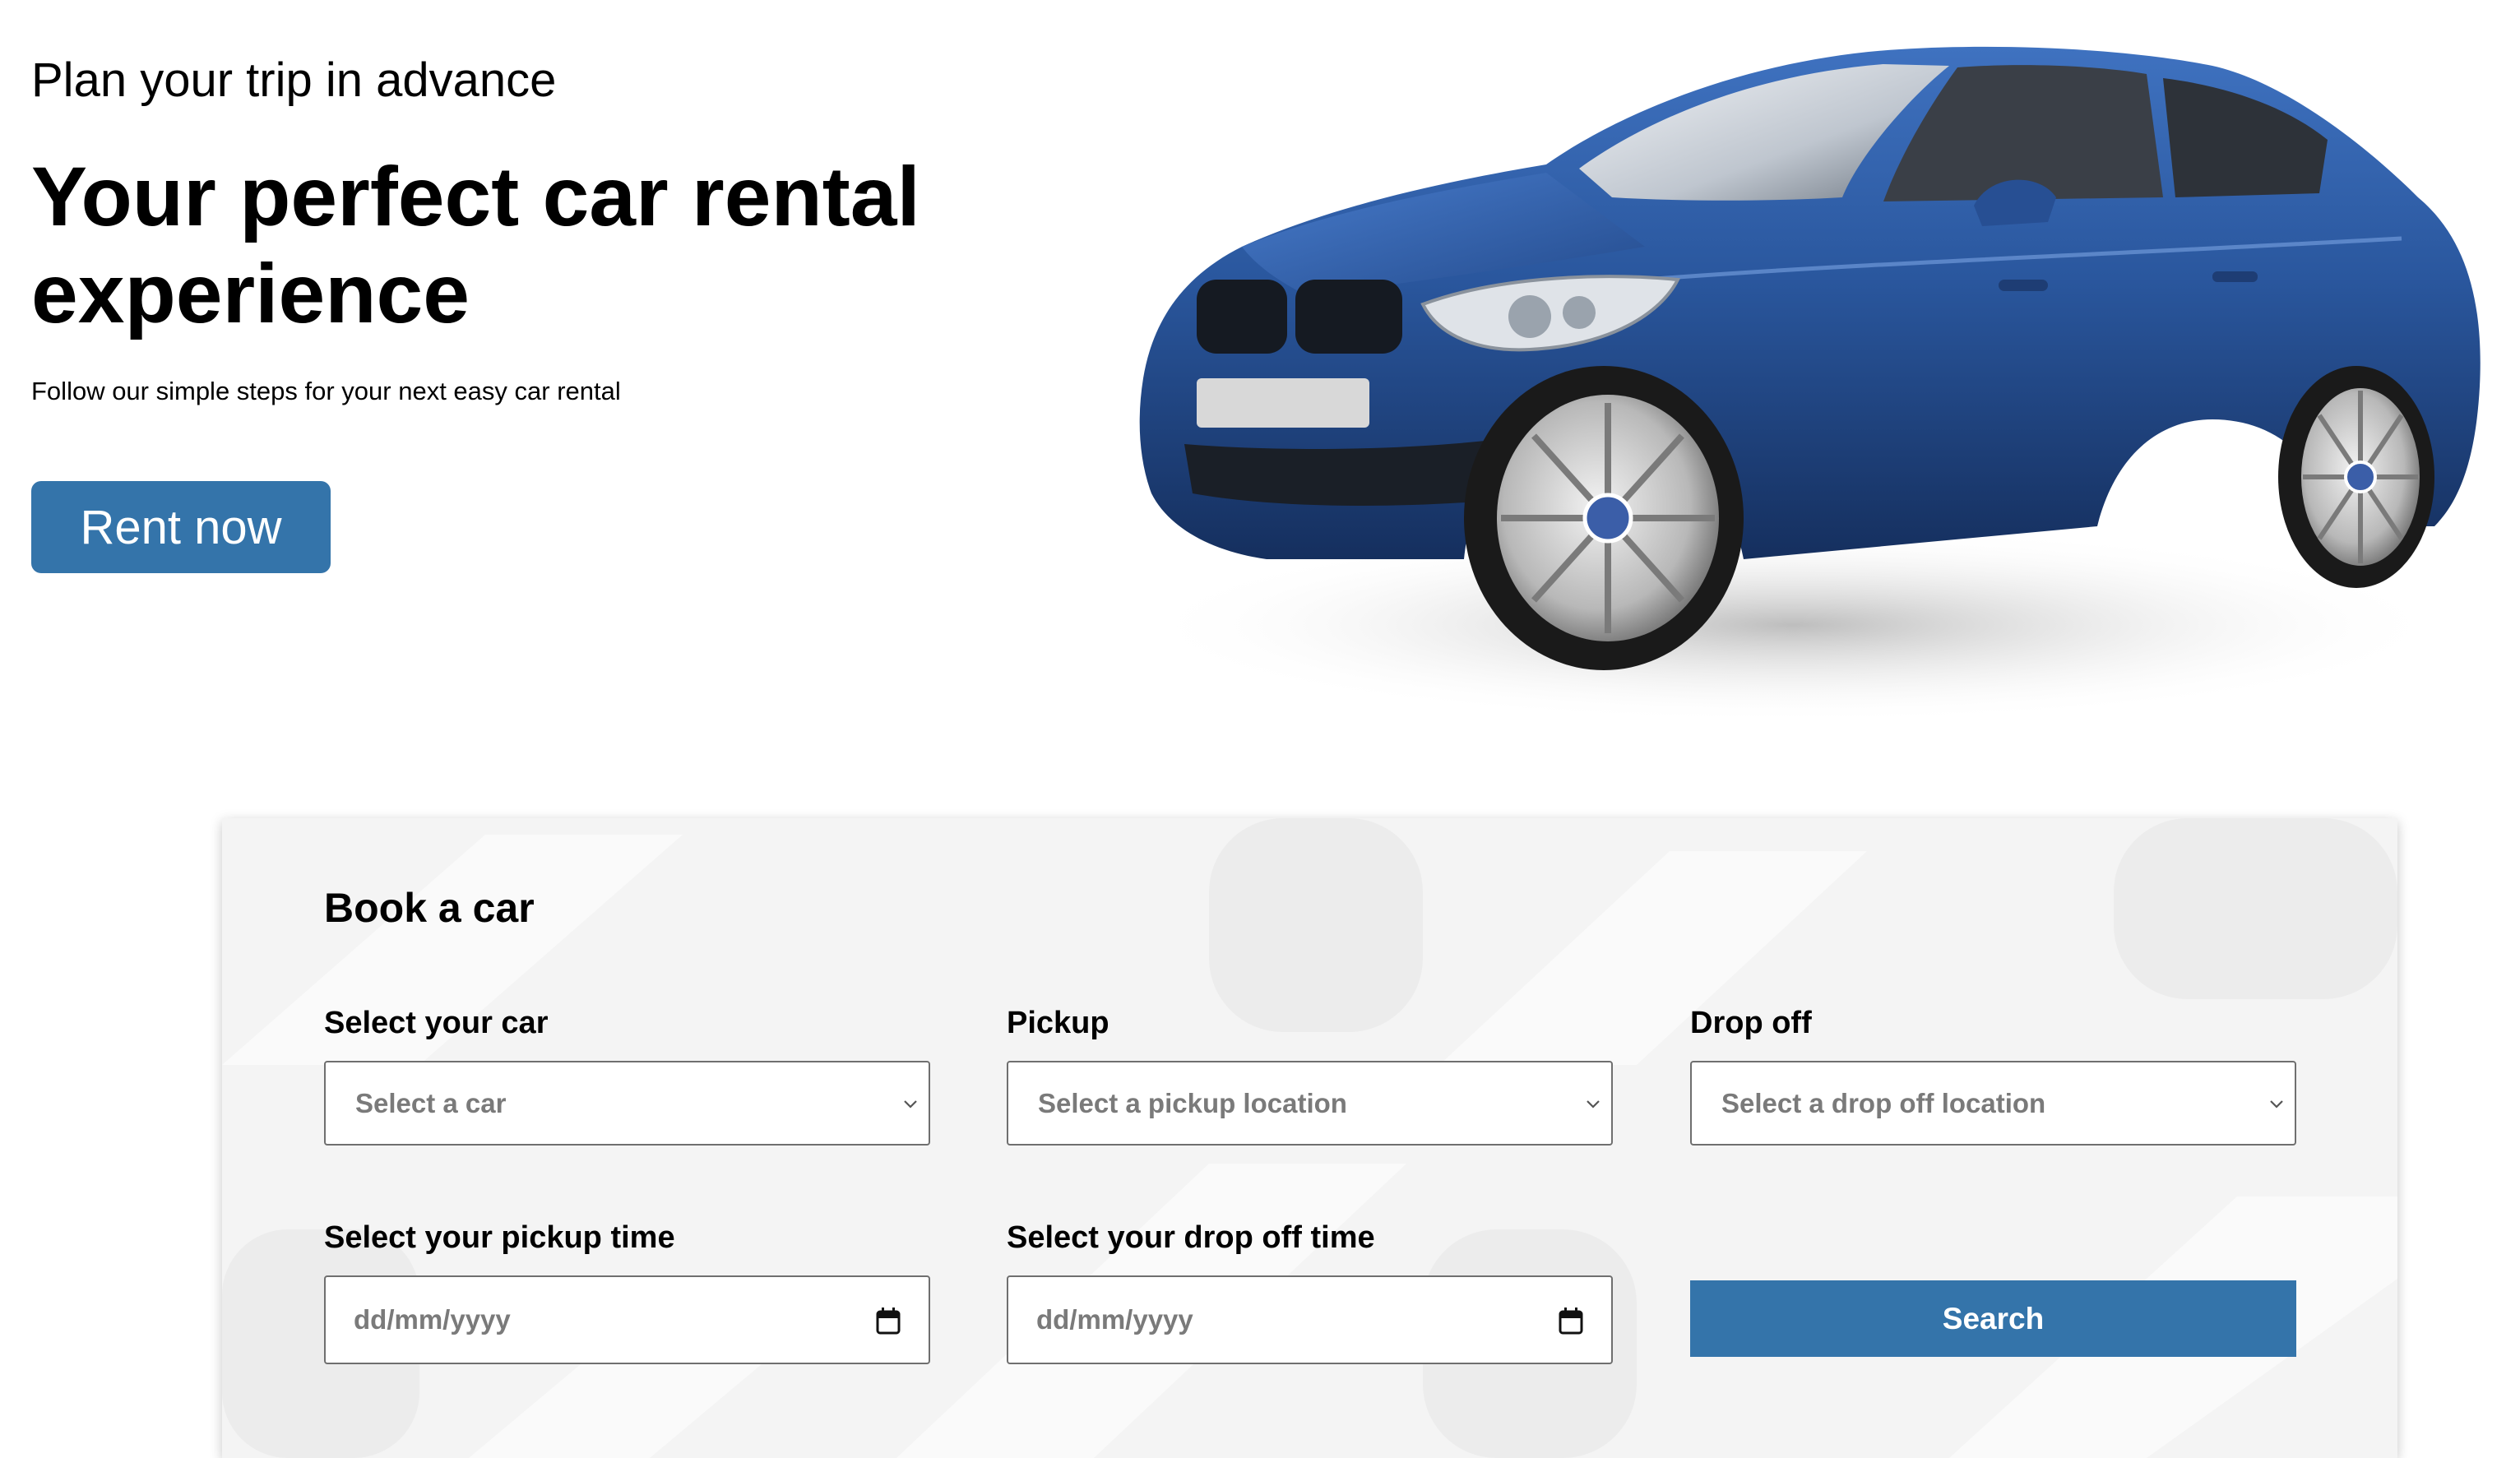  I want to click on rent-now-button: Rent now, so click(181, 527).